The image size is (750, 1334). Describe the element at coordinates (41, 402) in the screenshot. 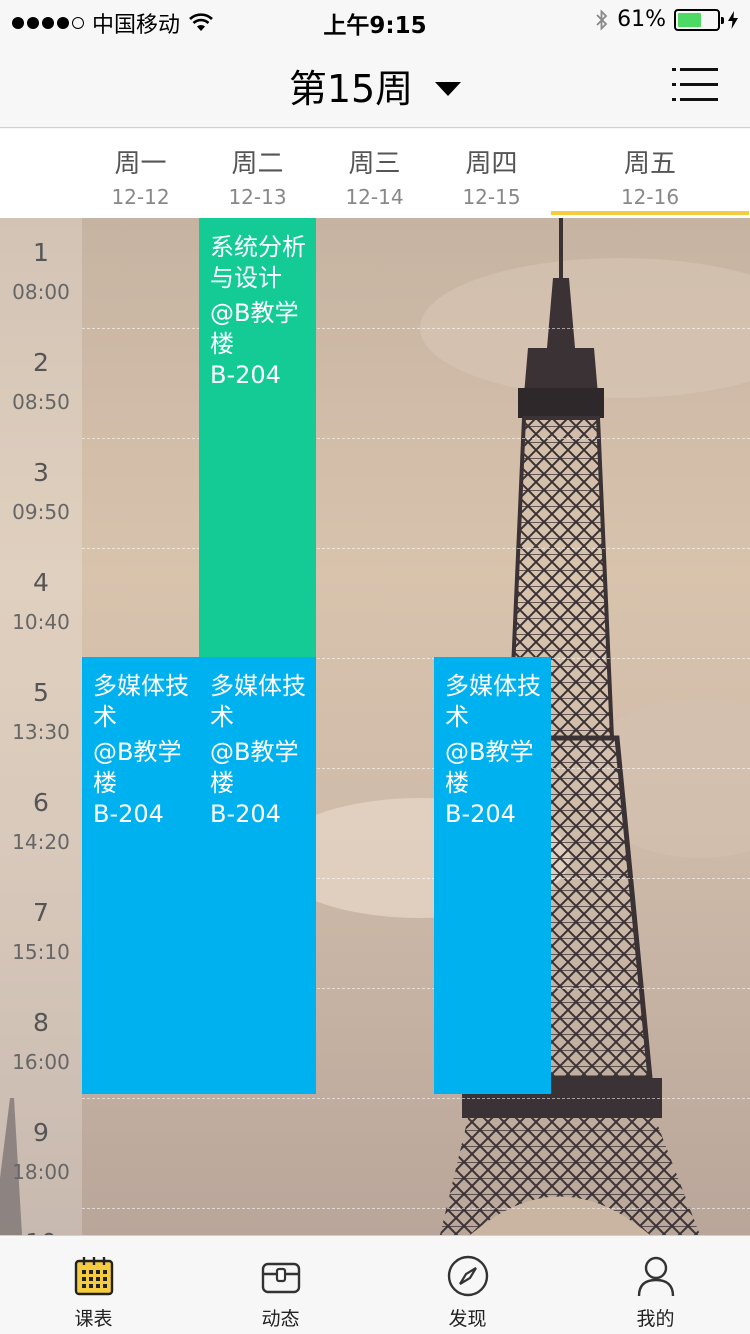

I see `period-time: 08:50` at that location.